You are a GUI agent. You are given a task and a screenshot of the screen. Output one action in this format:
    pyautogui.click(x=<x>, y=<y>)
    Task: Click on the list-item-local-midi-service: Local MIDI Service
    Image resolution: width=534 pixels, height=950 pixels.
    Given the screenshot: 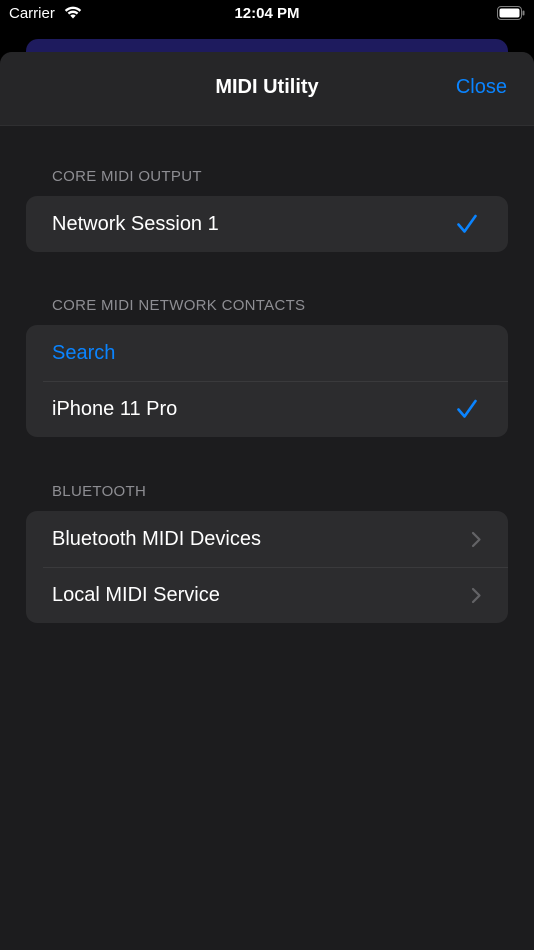 What is the action you would take?
    pyautogui.click(x=267, y=595)
    